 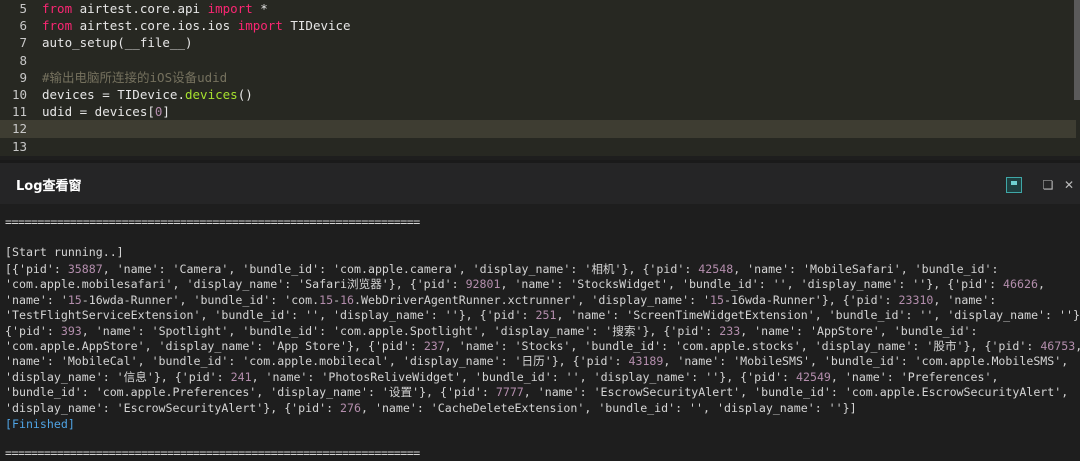 I want to click on line-number: 12, so click(x=19, y=129).